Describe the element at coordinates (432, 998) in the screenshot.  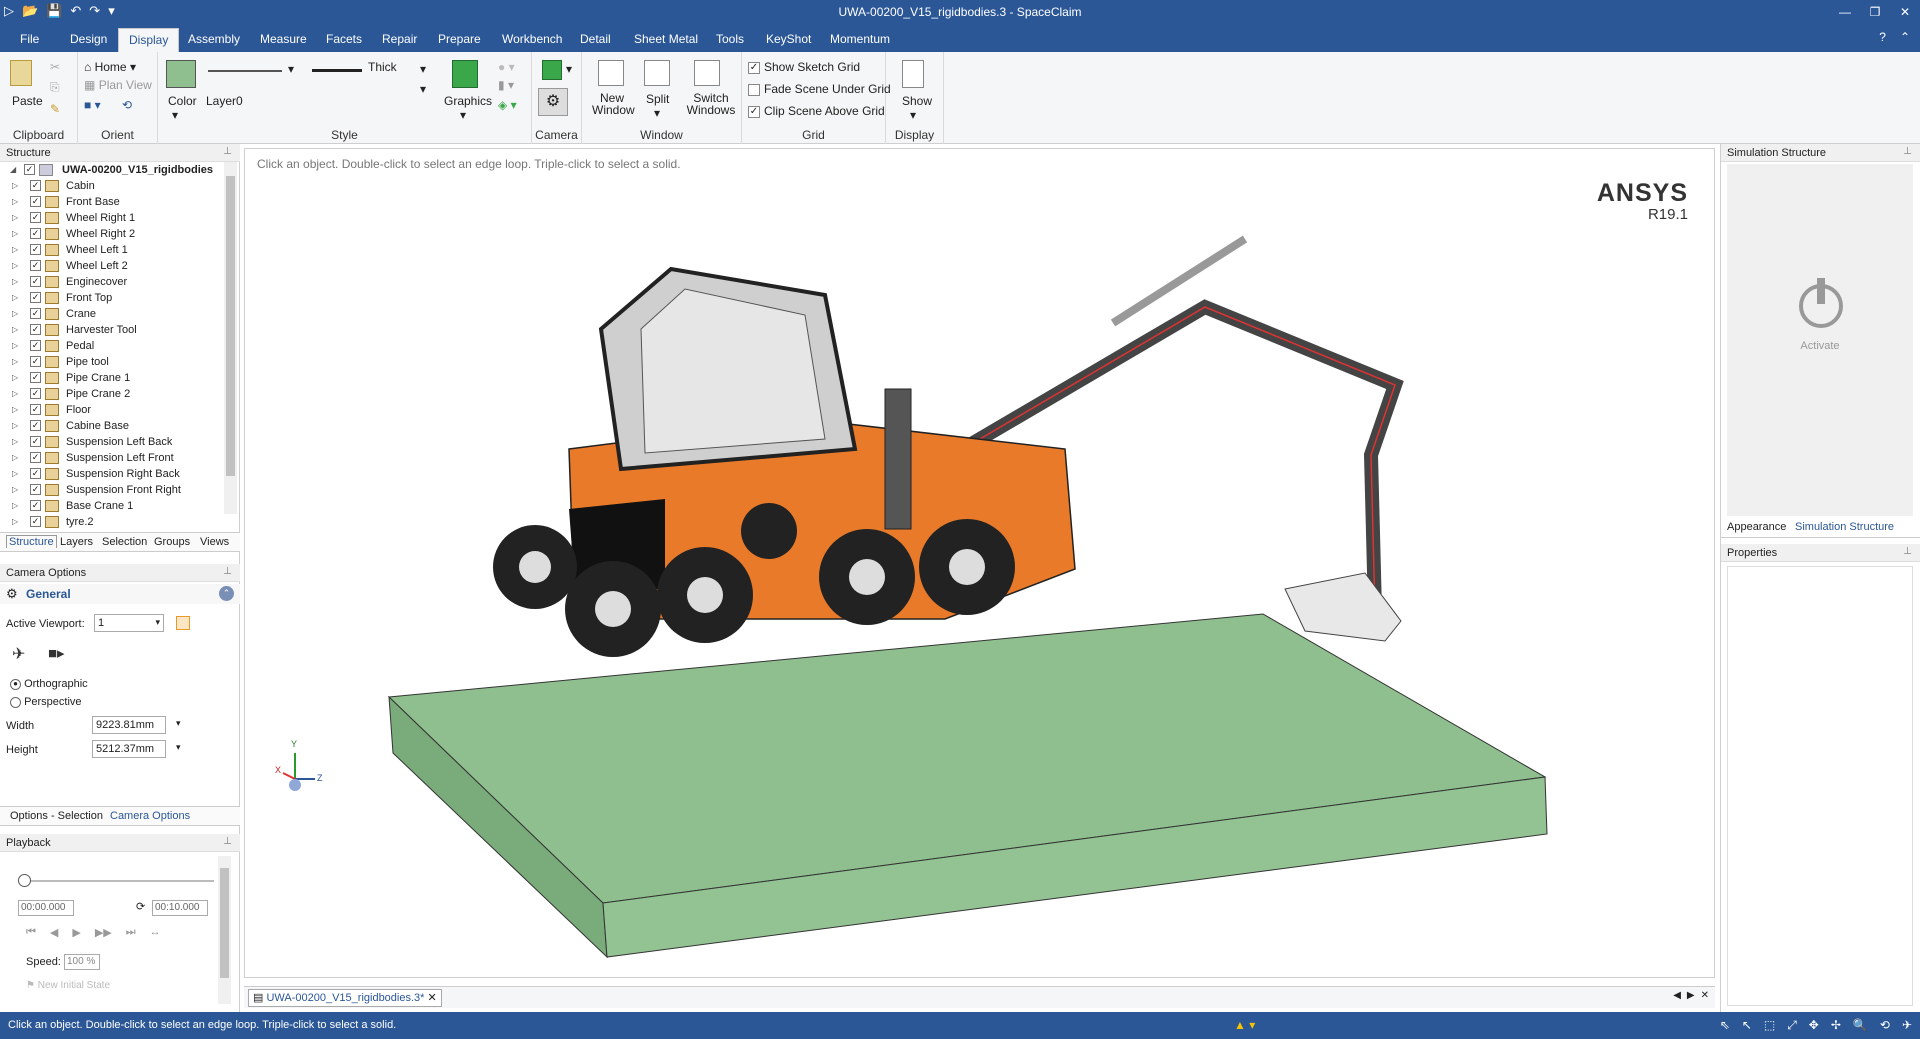
I see `close-tab-icon: ✕` at that location.